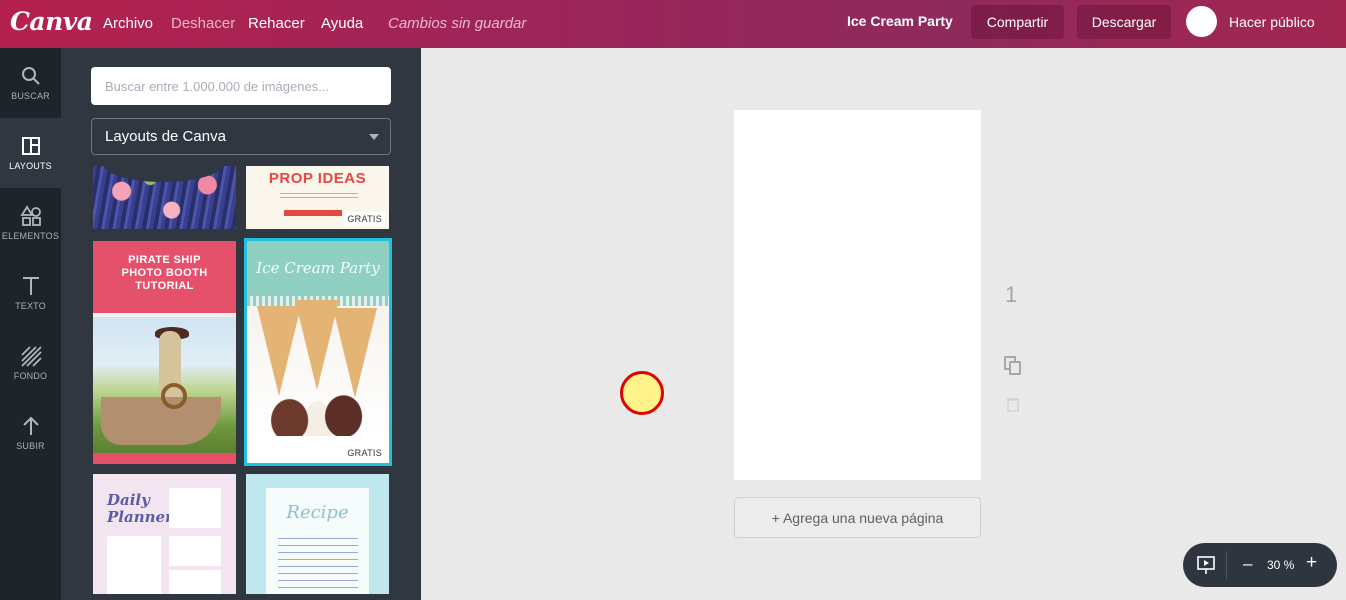  What do you see at coordinates (1247, 564) in the screenshot?
I see `zoom-out-button: –` at bounding box center [1247, 564].